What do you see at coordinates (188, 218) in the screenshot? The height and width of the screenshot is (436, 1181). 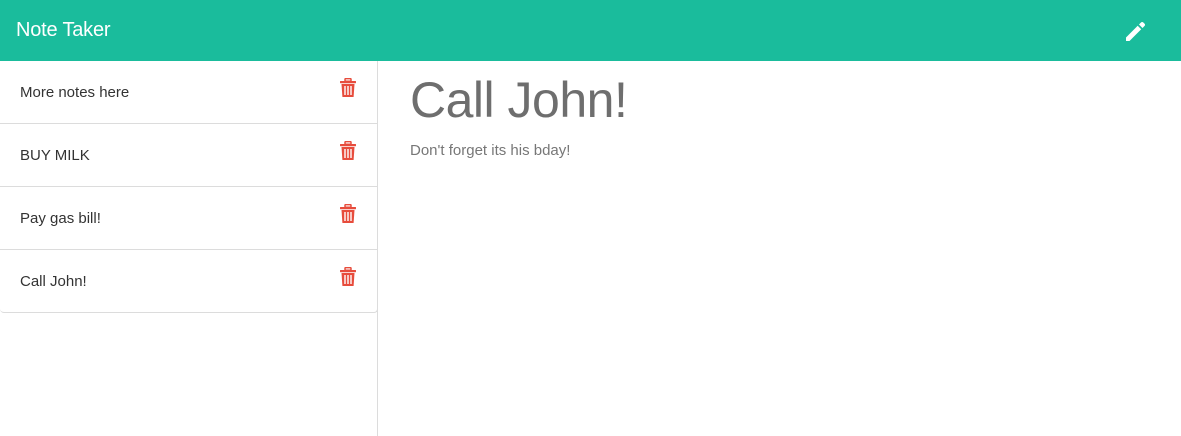 I see `list-item: Pay gas bill!` at bounding box center [188, 218].